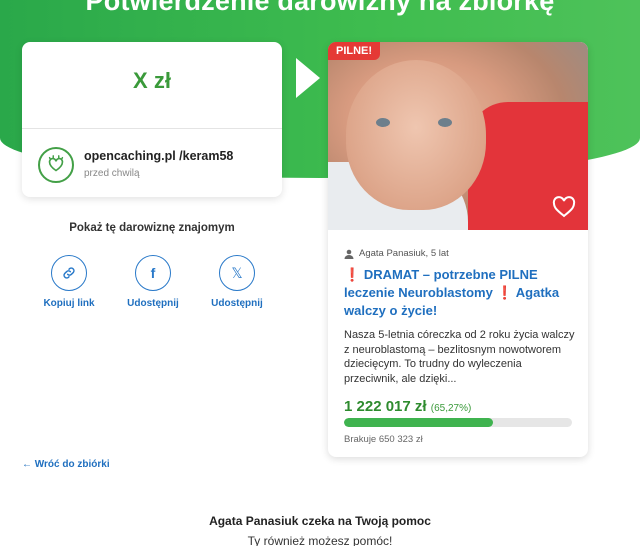 The width and height of the screenshot is (640, 546). I want to click on urgent-badge: PILNE!, so click(354, 51).